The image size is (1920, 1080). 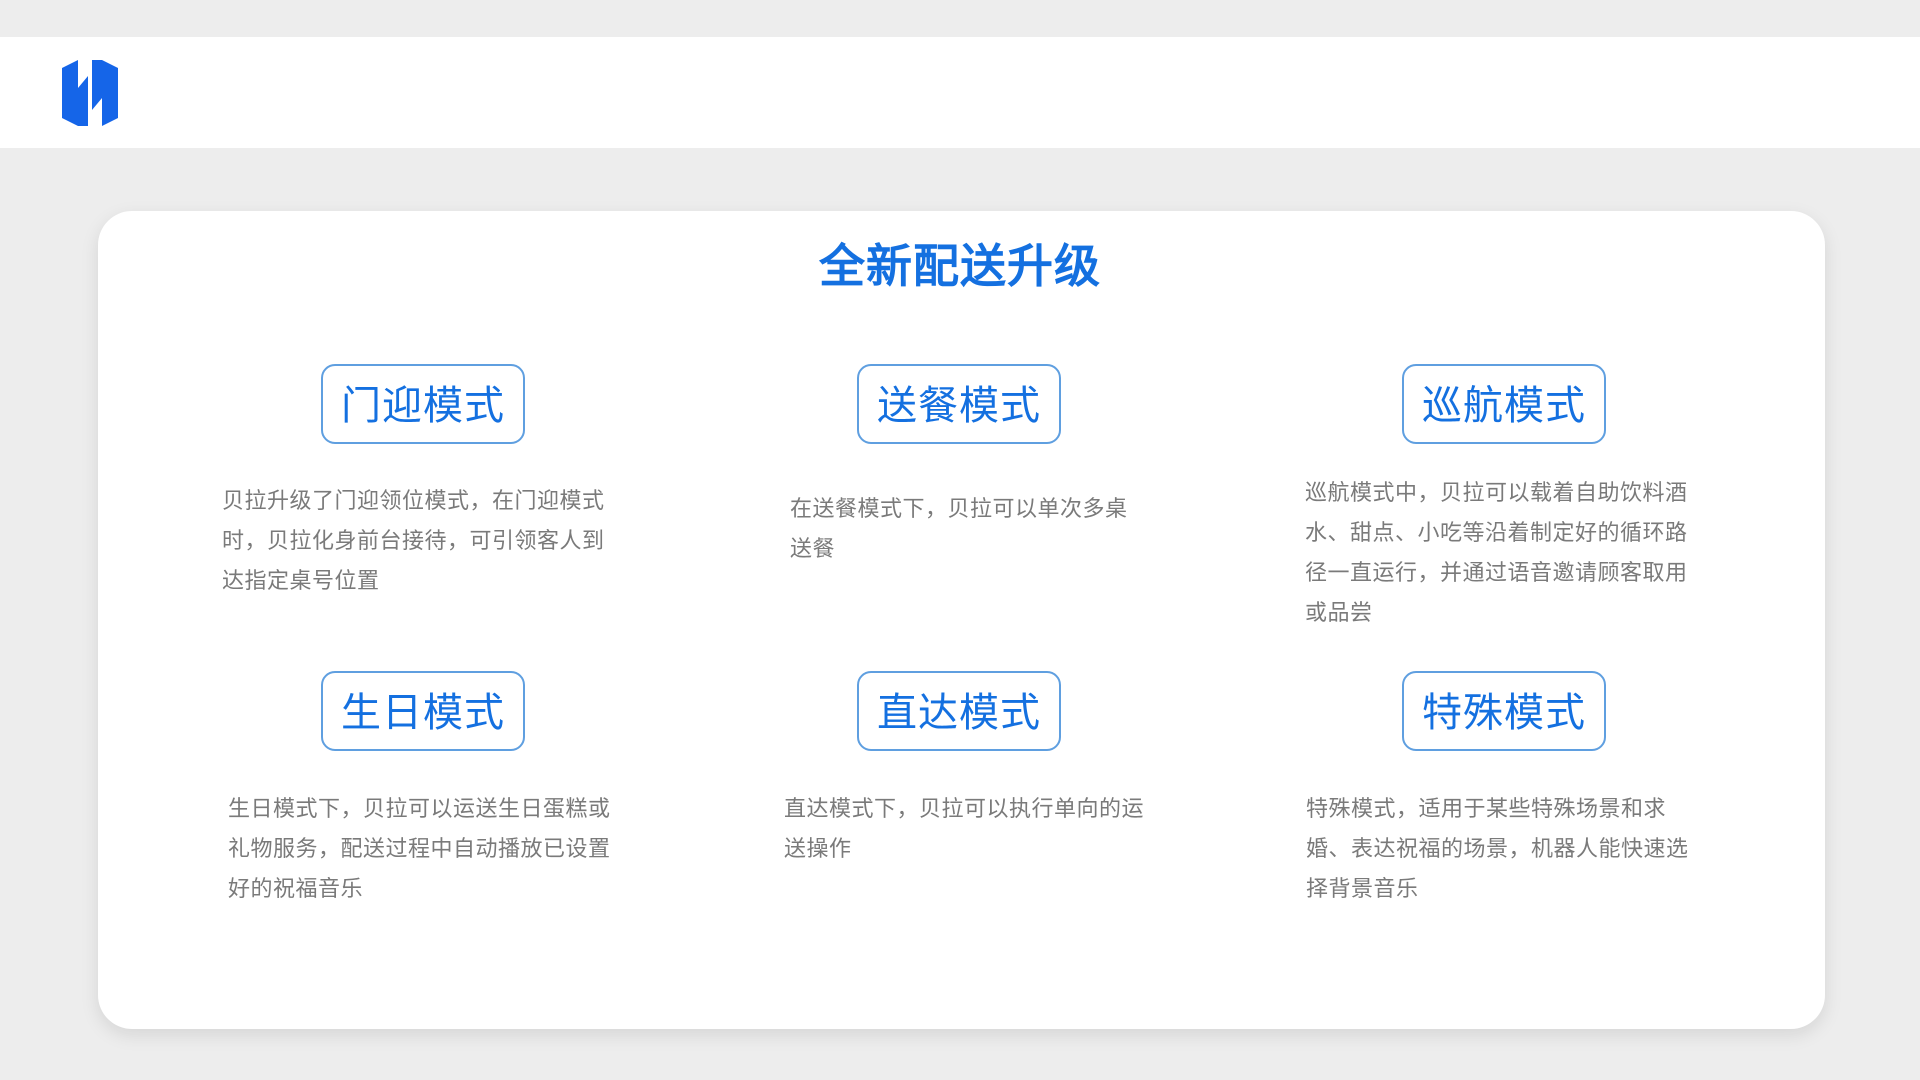 I want to click on page-title: 全新配送升级, so click(x=960, y=266).